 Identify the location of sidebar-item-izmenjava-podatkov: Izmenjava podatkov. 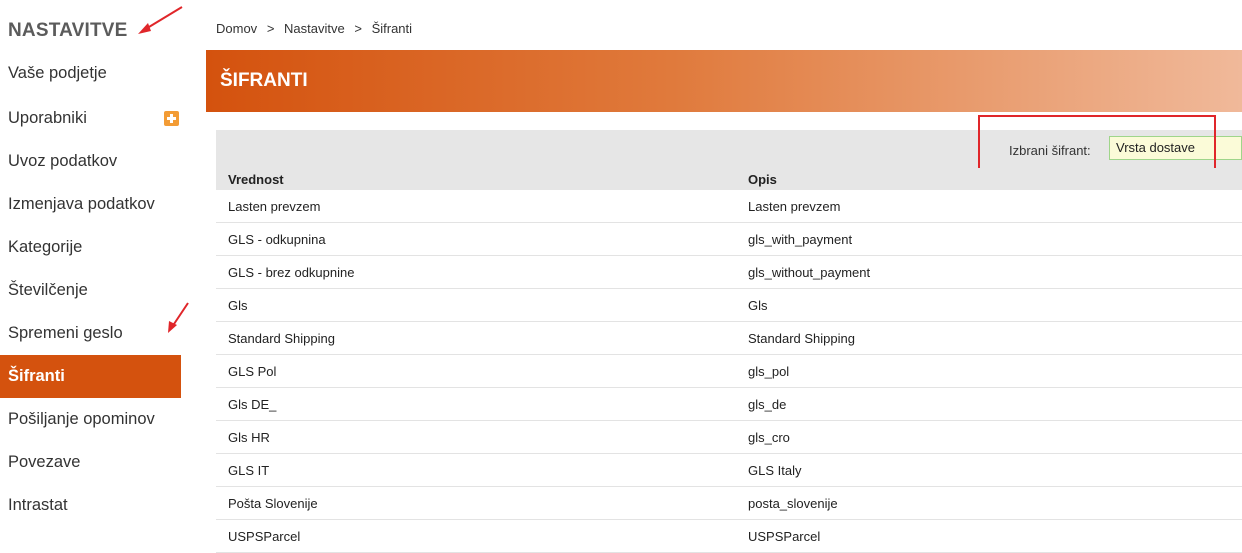
(90, 204).